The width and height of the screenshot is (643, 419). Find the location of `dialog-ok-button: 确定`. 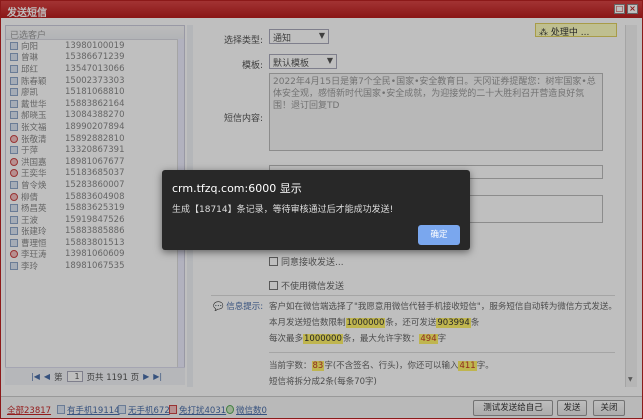

dialog-ok-button: 确定 is located at coordinates (439, 235).